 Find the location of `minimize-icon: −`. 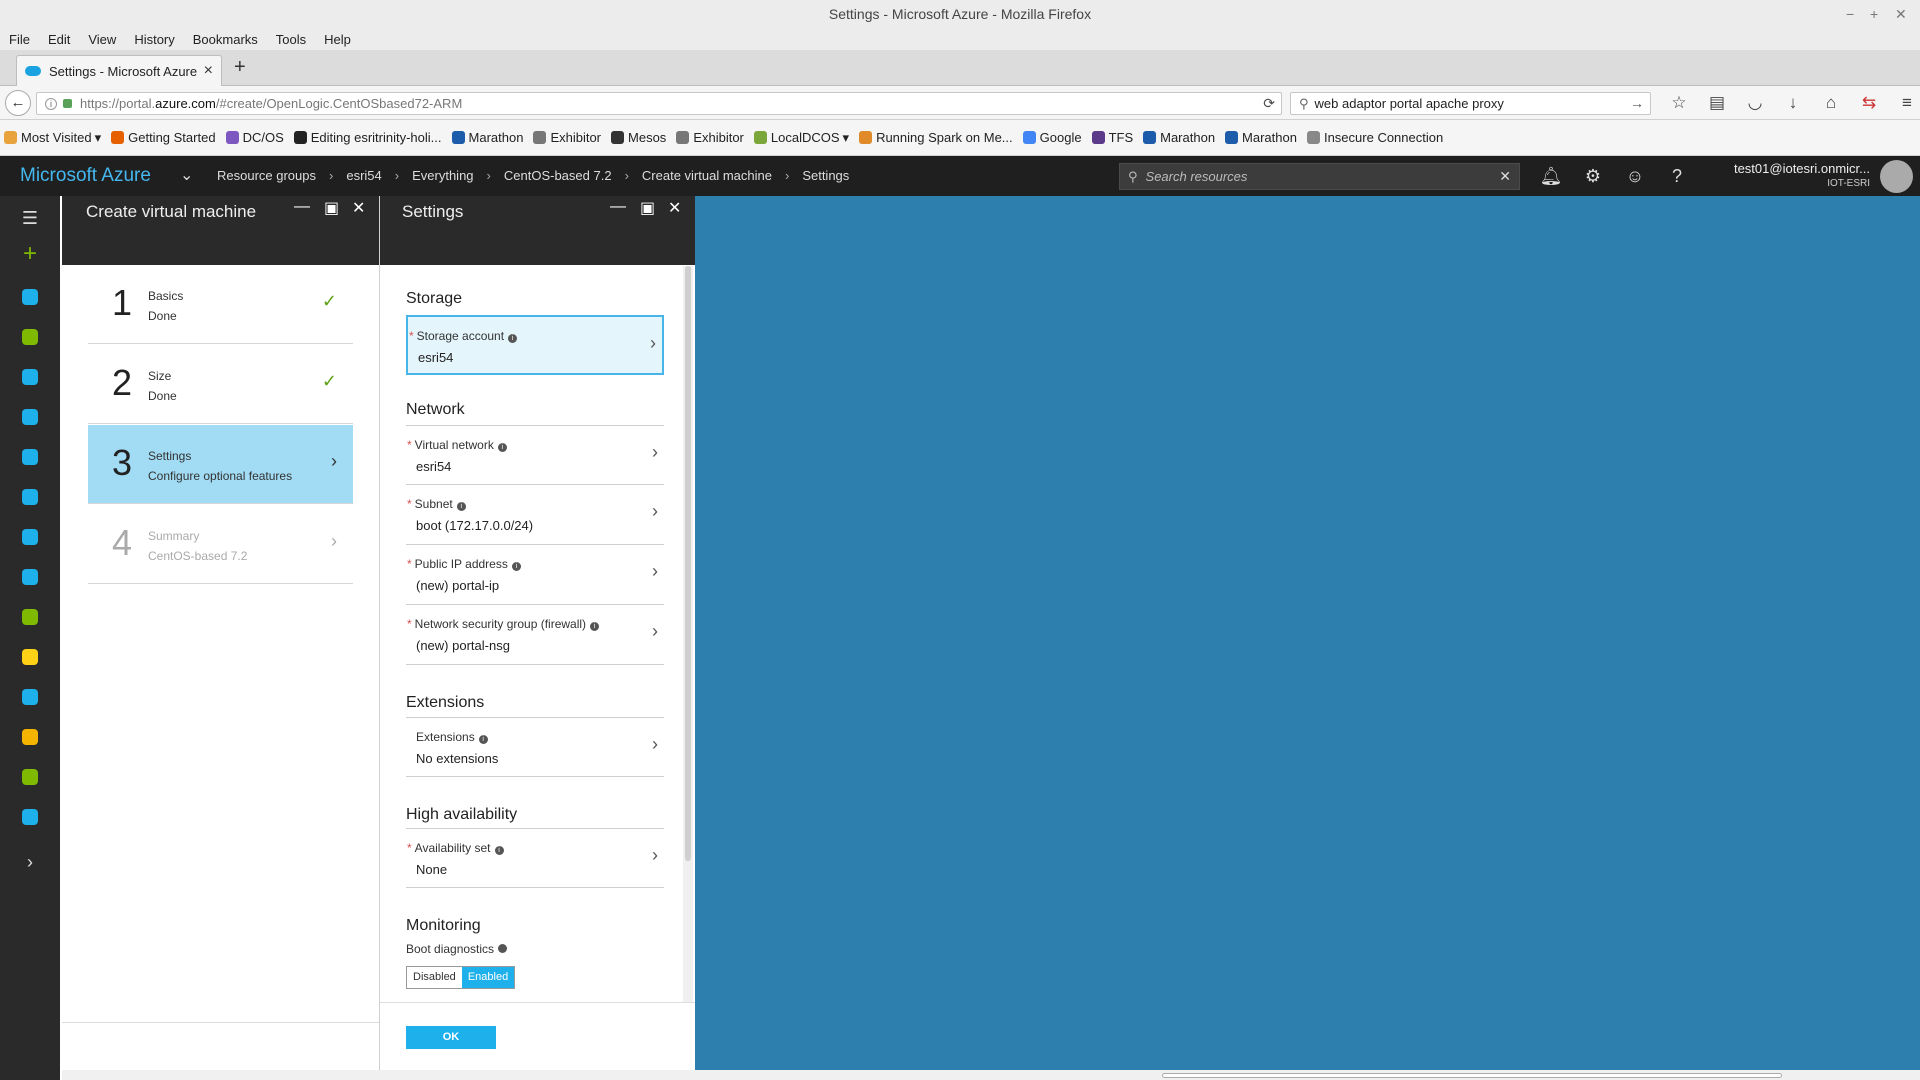

minimize-icon: − is located at coordinates (1850, 14).